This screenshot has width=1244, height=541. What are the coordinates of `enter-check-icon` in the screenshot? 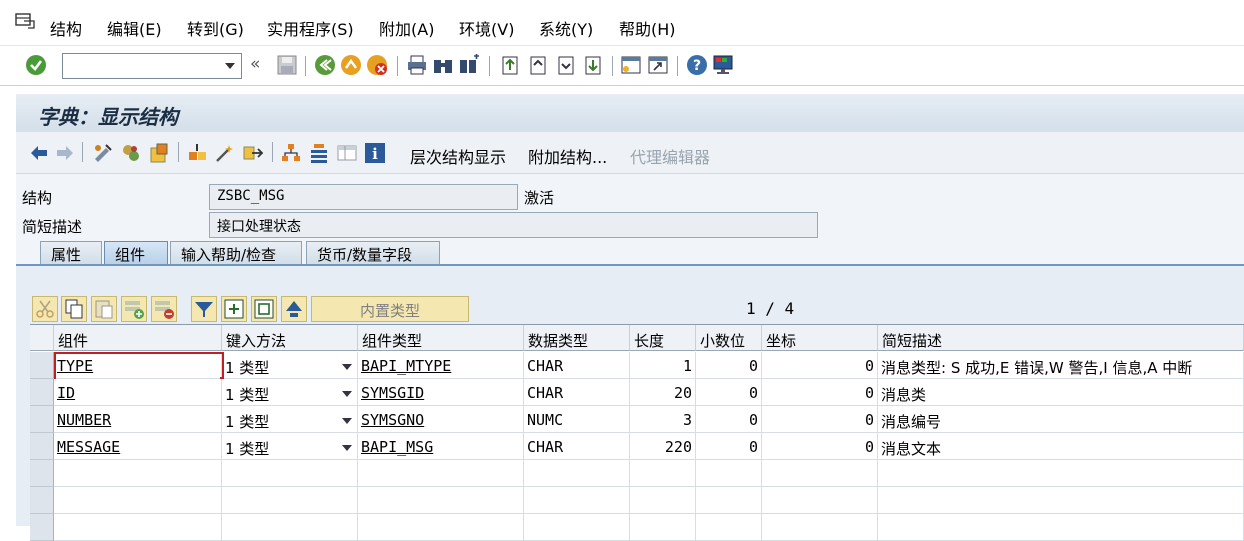 It's located at (36, 65).